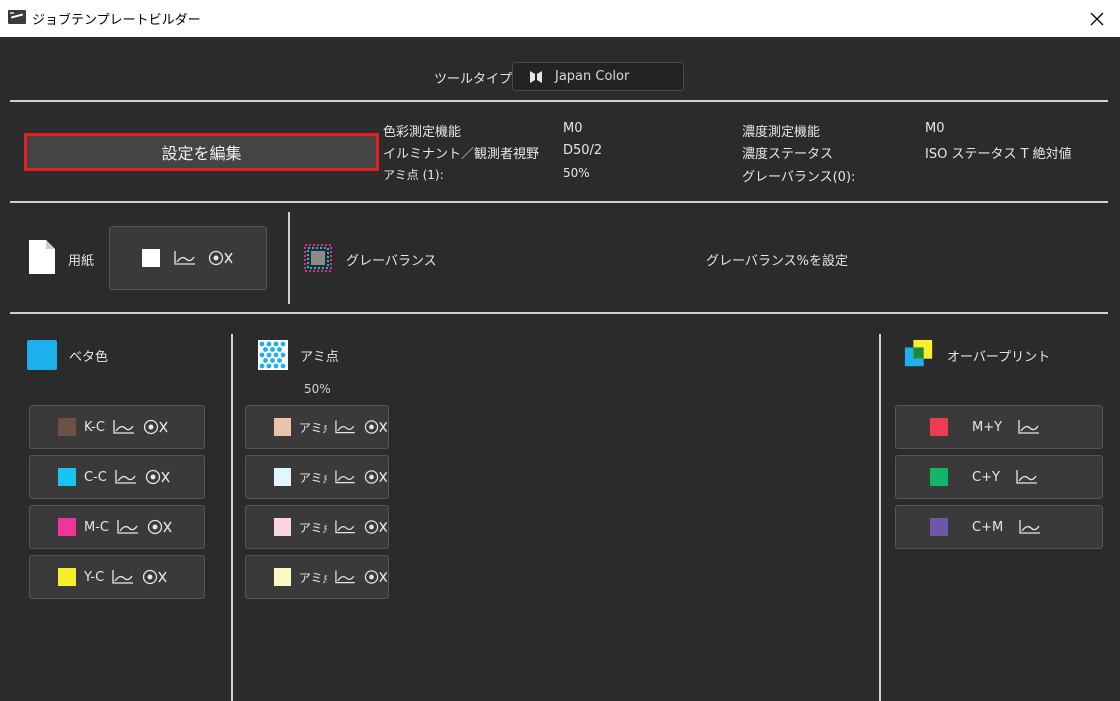  What do you see at coordinates (583, 150) in the screenshot?
I see `illuminant-value: D50/2` at bounding box center [583, 150].